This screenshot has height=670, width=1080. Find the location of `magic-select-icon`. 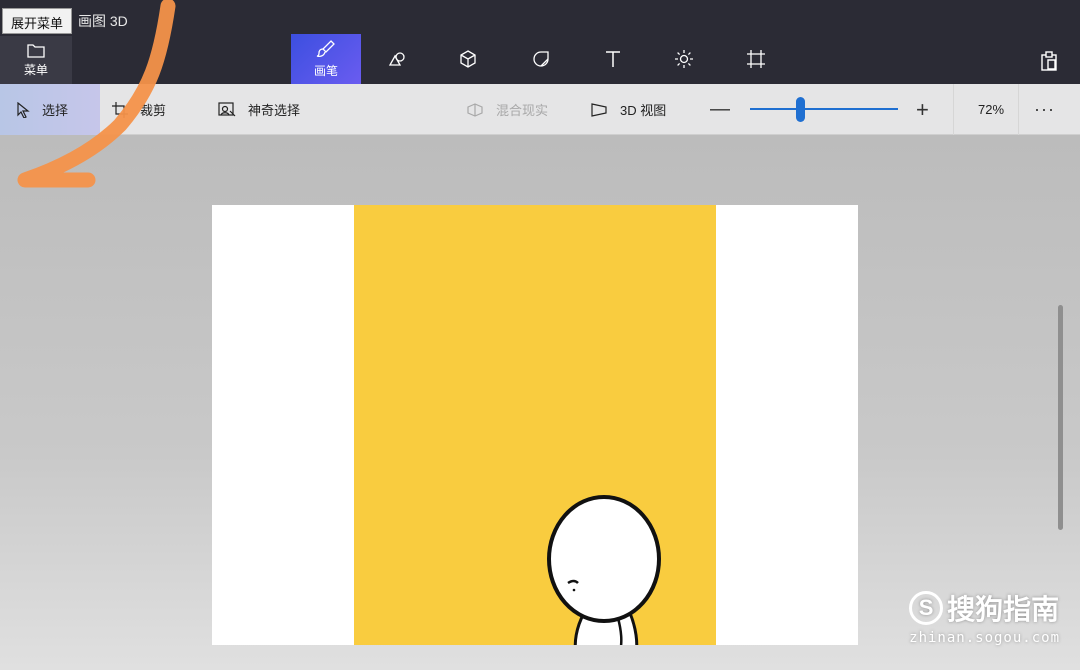

magic-select-icon is located at coordinates (227, 108).